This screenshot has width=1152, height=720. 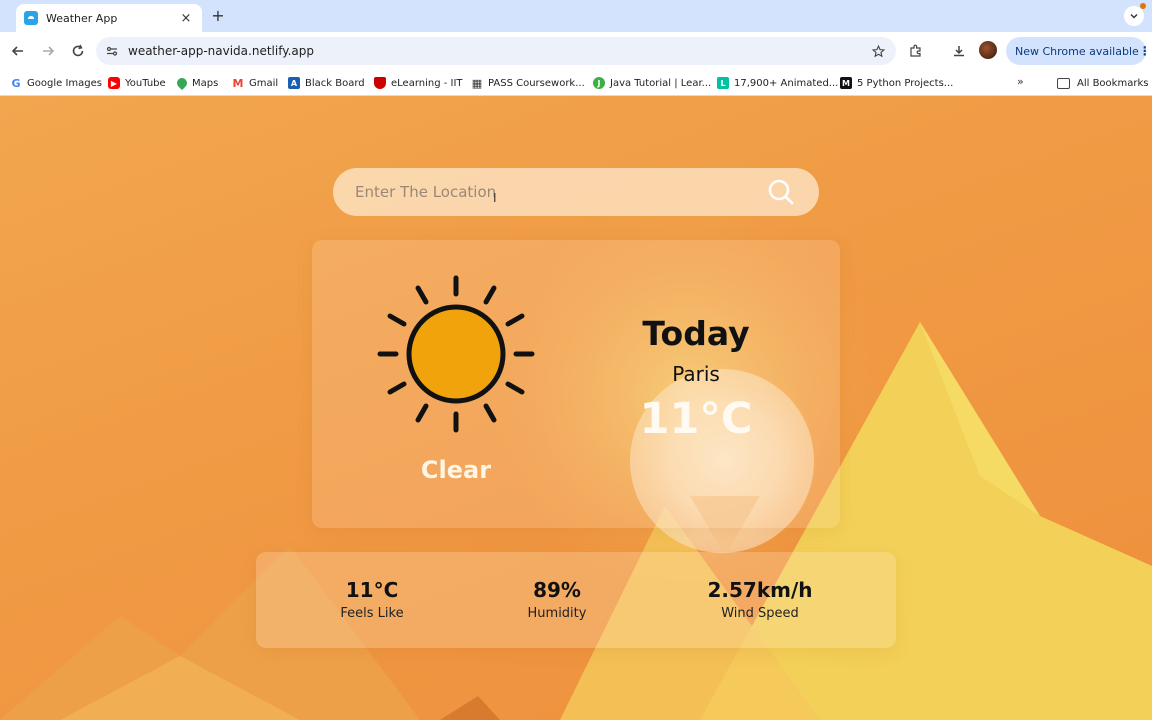 I want to click on humidity-stat: 89% Humidity, so click(x=557, y=599).